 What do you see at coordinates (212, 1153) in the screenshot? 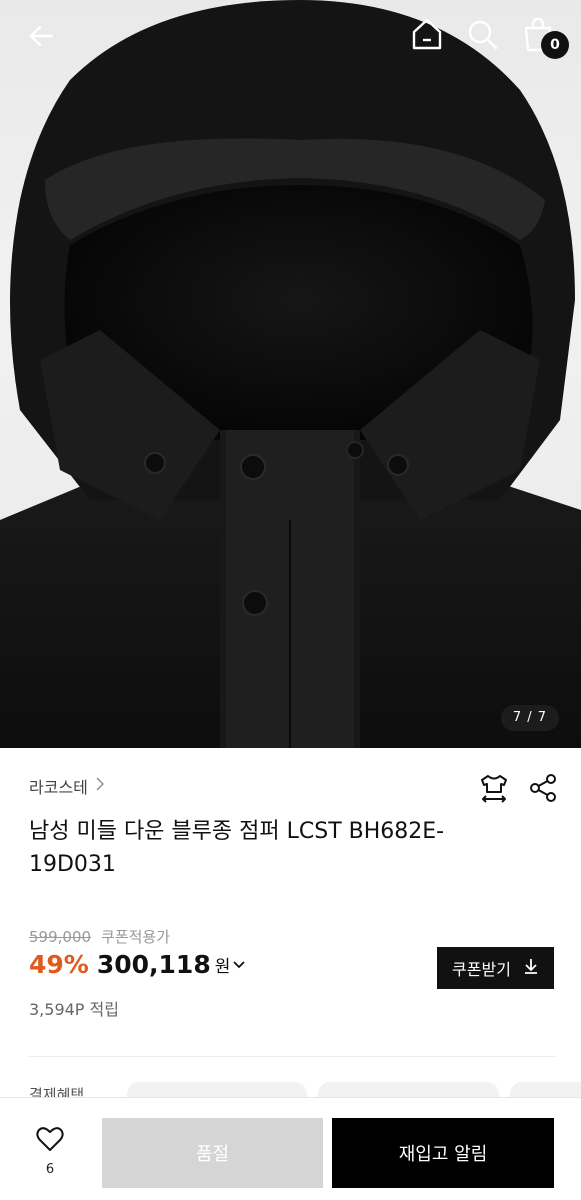
I see `soldout-button: 품절` at bounding box center [212, 1153].